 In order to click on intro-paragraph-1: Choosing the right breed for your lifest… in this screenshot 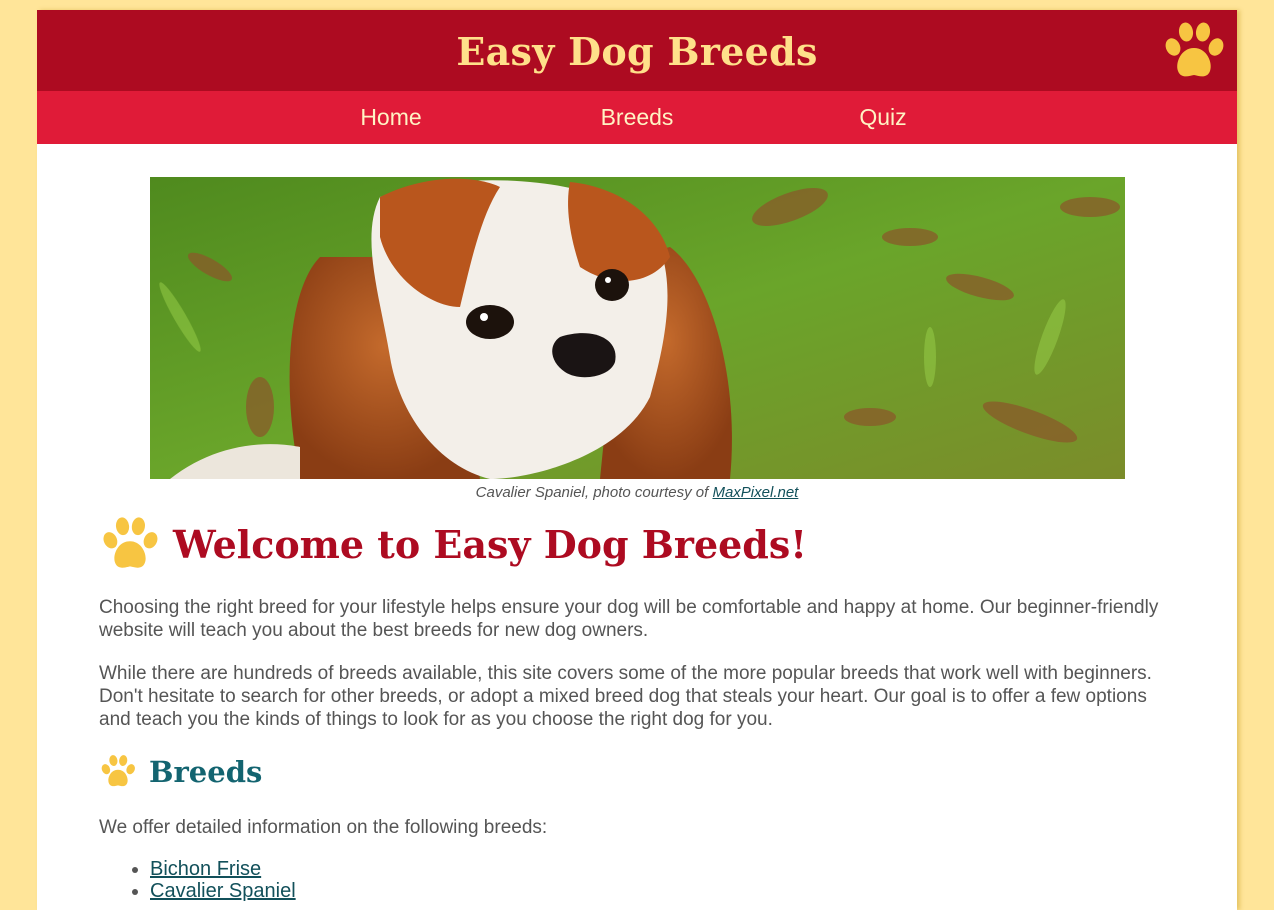, I will do `click(629, 619)`.